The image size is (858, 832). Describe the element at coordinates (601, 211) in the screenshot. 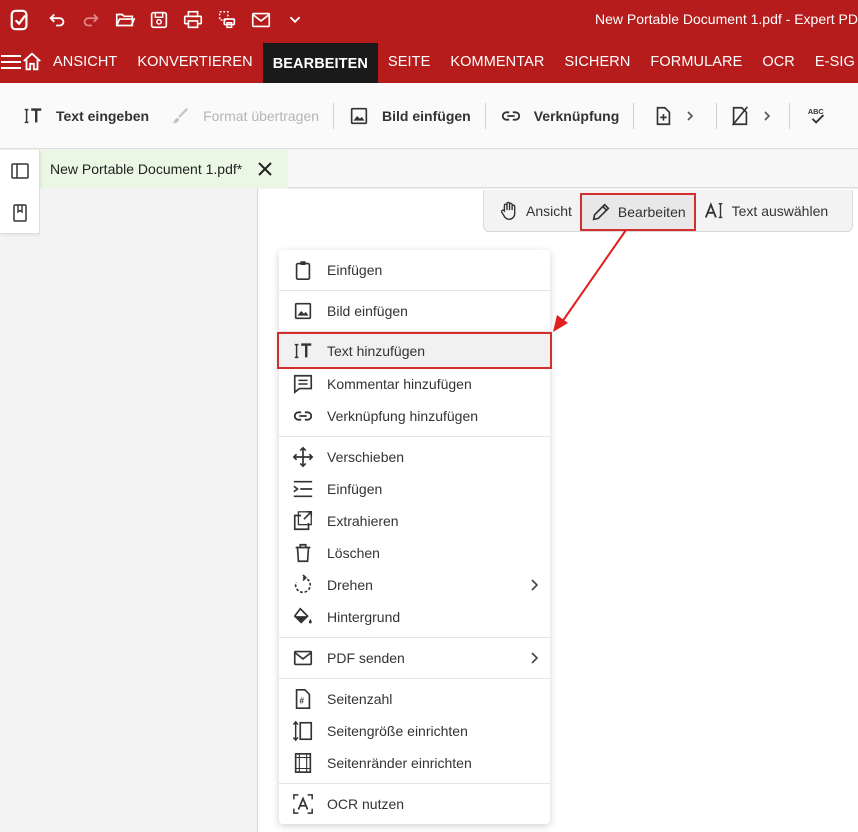

I see `pencil-icon` at that location.